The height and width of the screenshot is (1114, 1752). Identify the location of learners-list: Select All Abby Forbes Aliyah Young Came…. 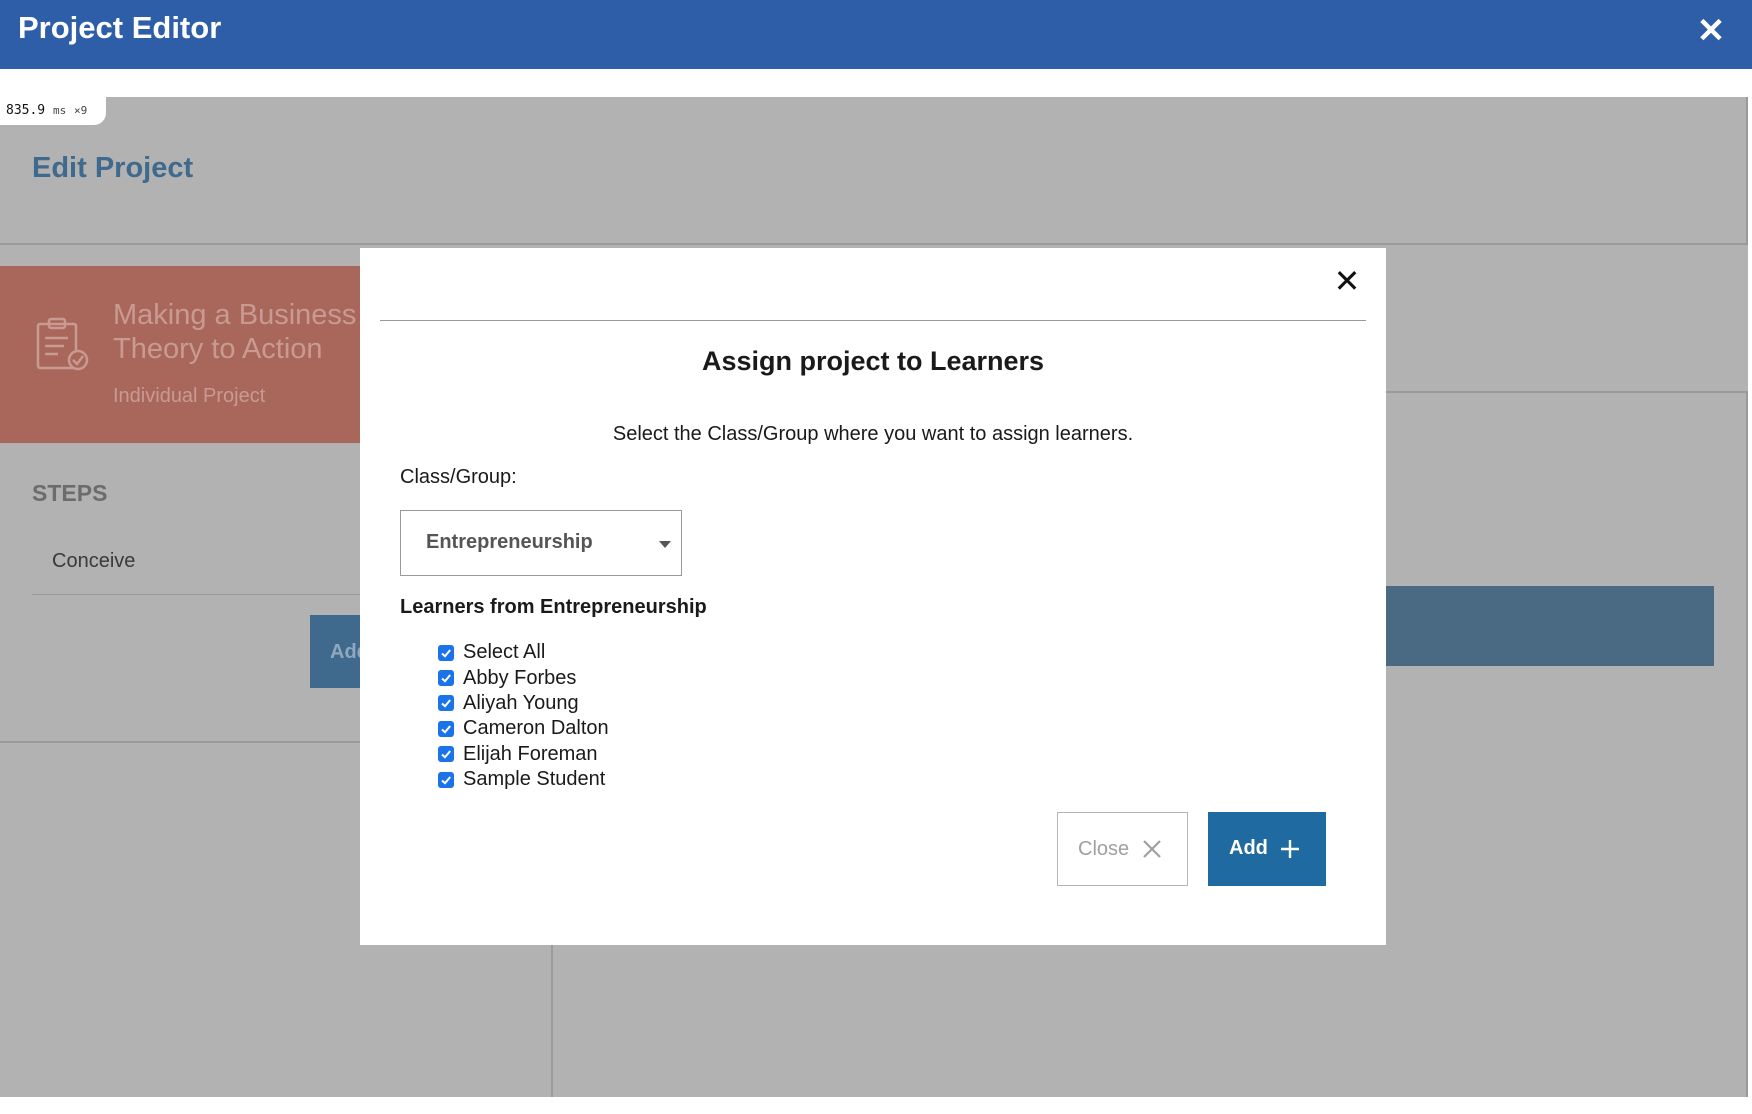
(523, 716).